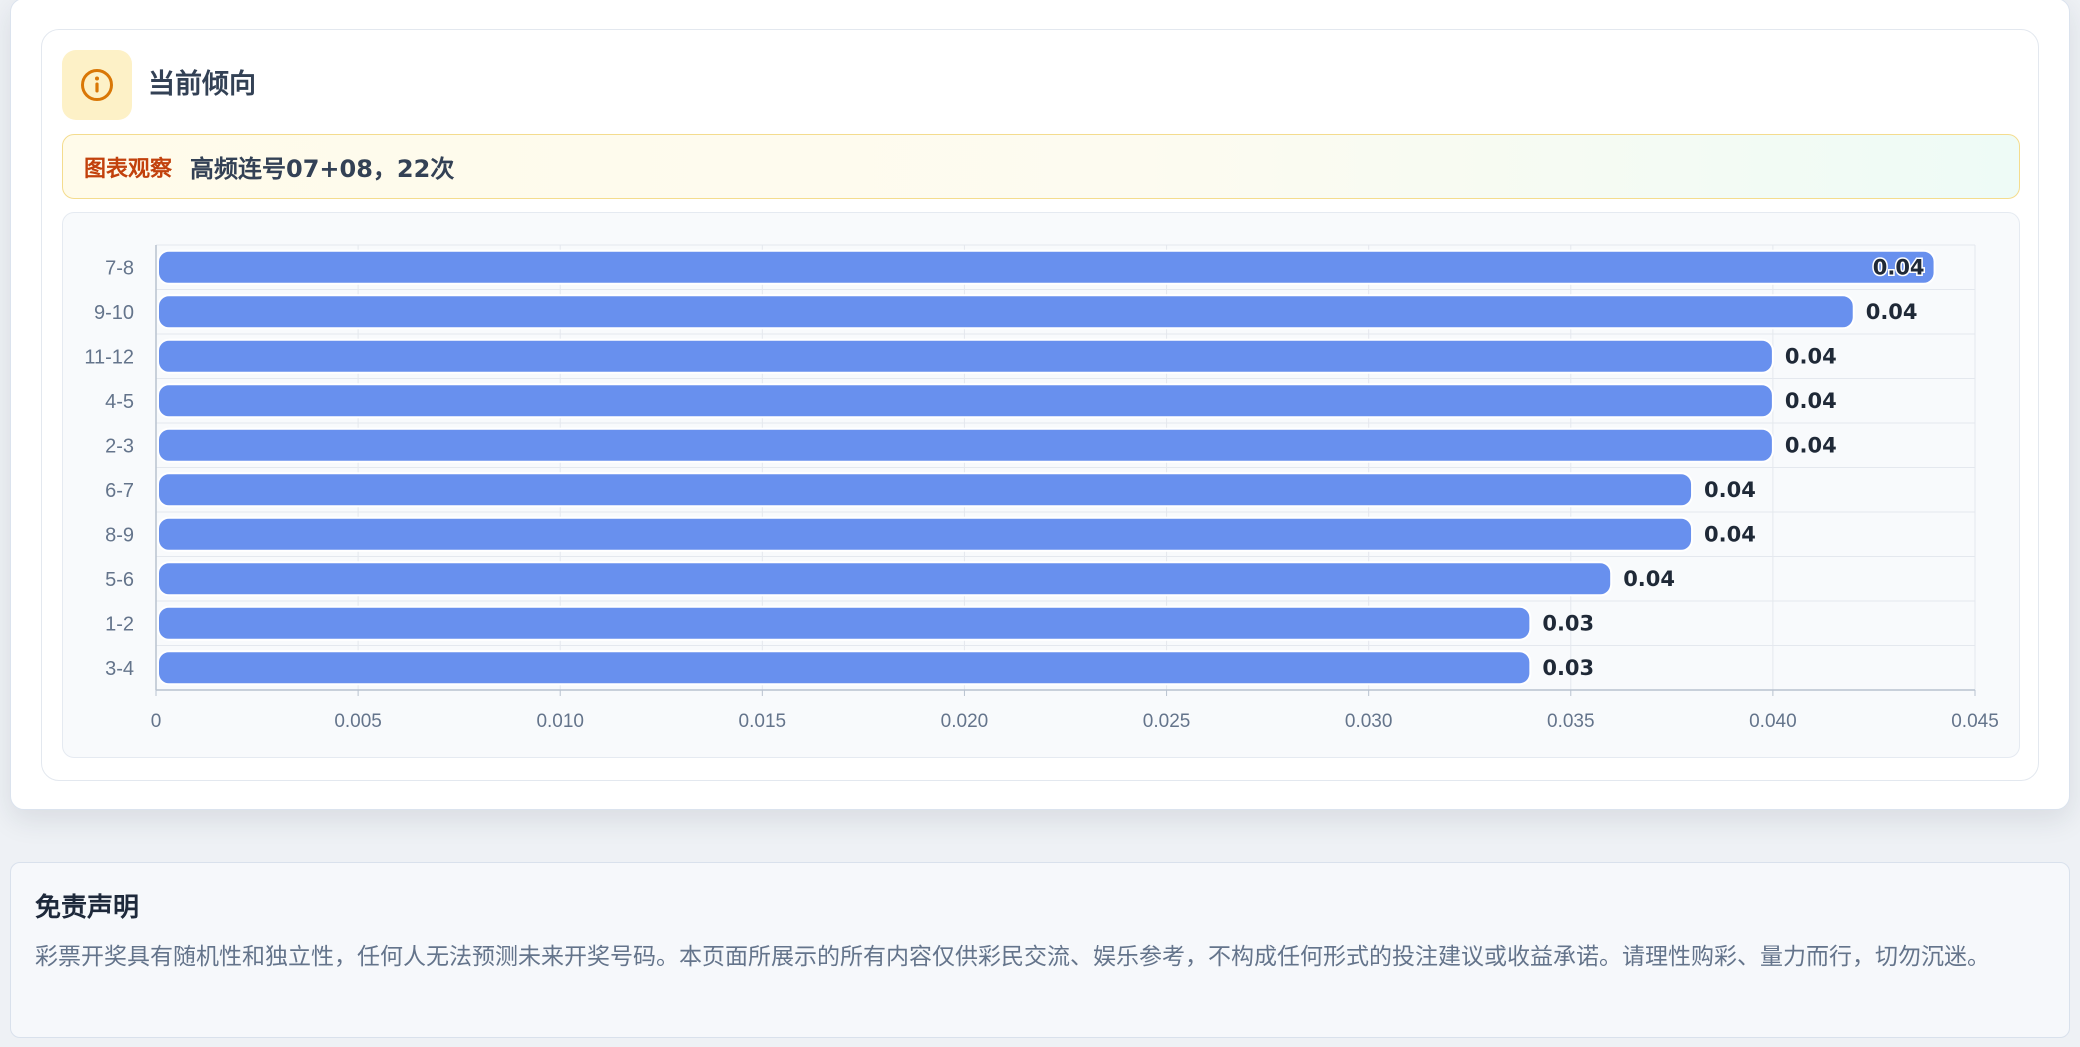 Image resolution: width=2080 pixels, height=1047 pixels. I want to click on y-tick-label: 2-3, so click(119, 446).